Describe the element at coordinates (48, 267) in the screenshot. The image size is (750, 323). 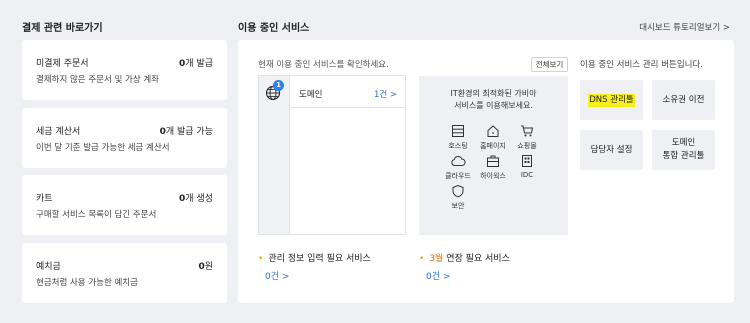
I see `card-name: 예치금` at that location.